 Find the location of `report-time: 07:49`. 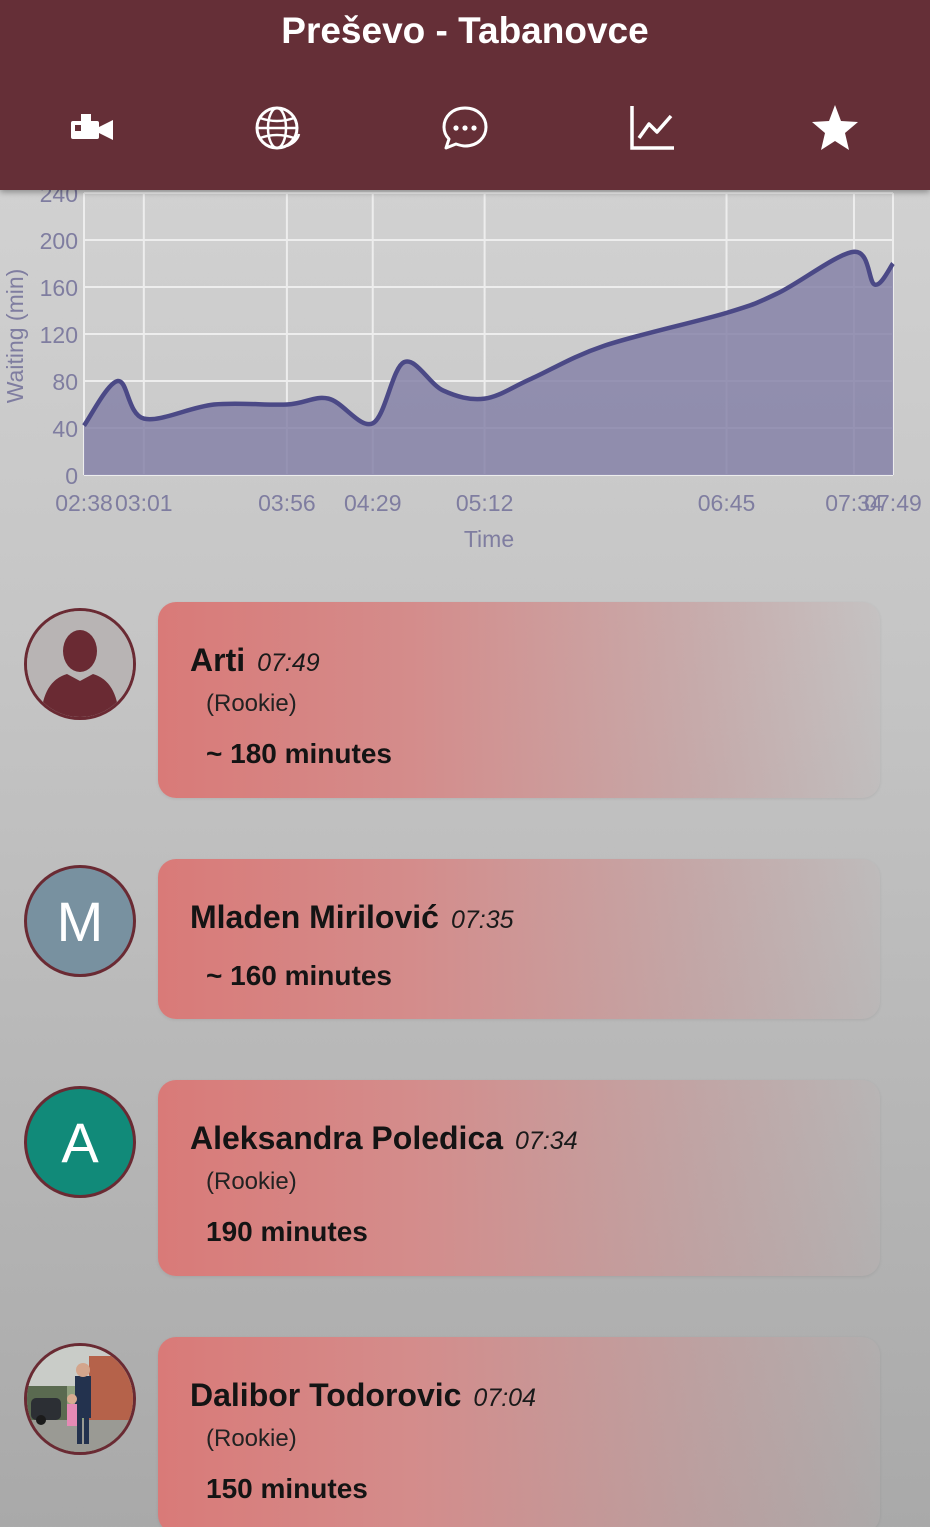

report-time: 07:49 is located at coordinates (288, 663).